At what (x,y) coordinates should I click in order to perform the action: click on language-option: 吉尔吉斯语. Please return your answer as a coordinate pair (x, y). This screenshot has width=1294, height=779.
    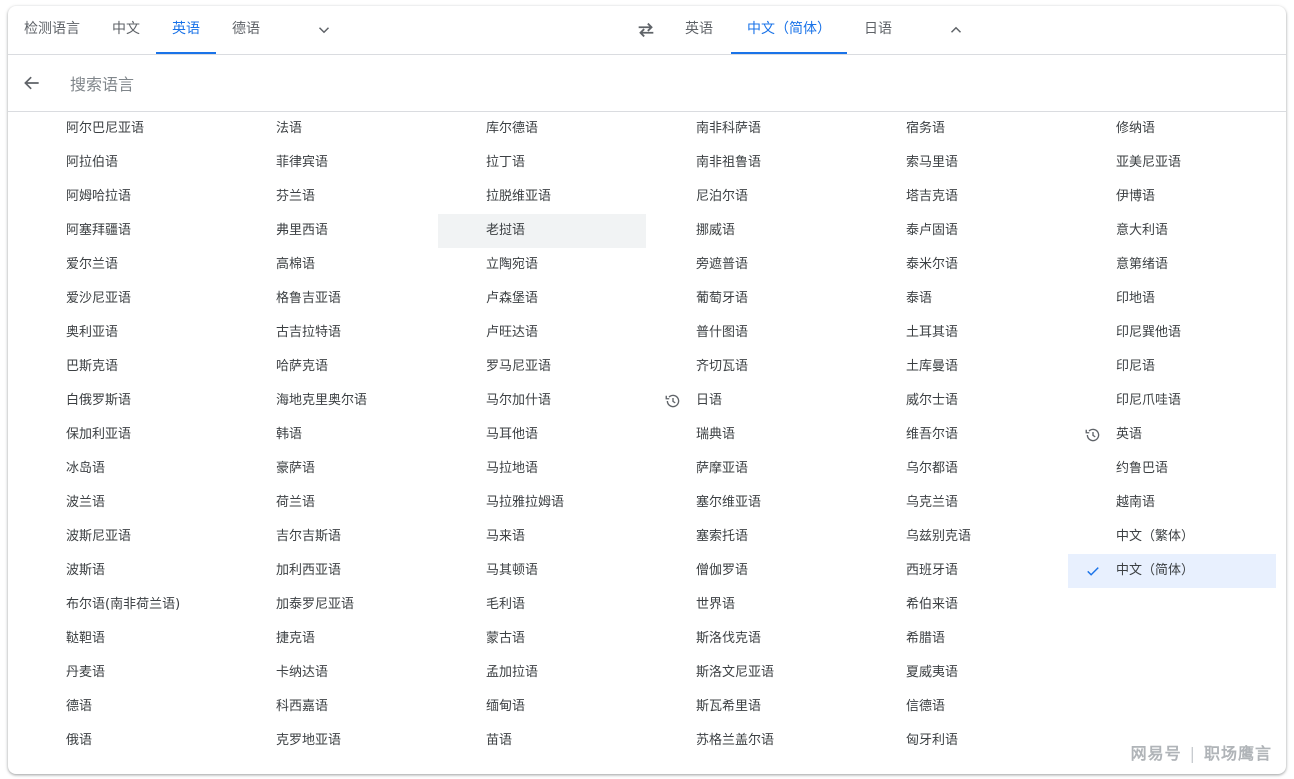
    Looking at the image, I should click on (332, 537).